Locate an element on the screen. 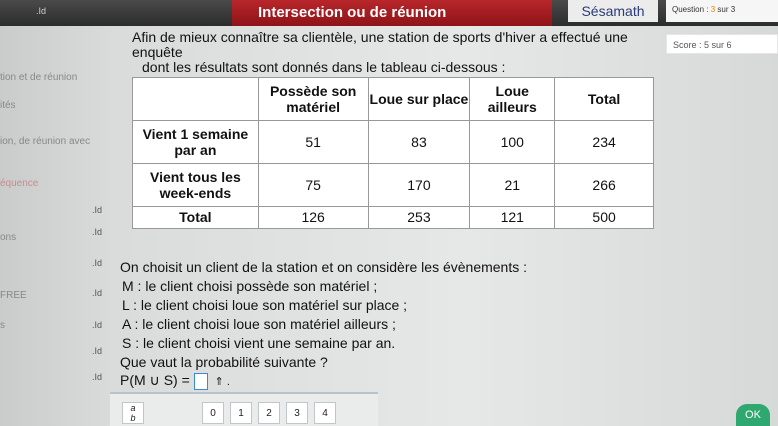 This screenshot has height=426, width=778. table-row: Vient tous les week-ends 75 170 21 266 is located at coordinates (393, 184).